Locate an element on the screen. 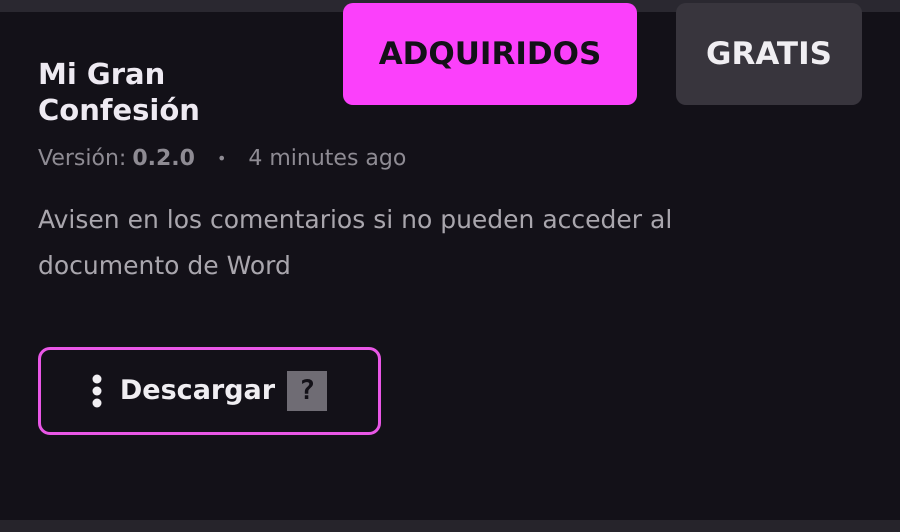 The image size is (900, 532). version-number: 0.2.0 is located at coordinates (163, 159).